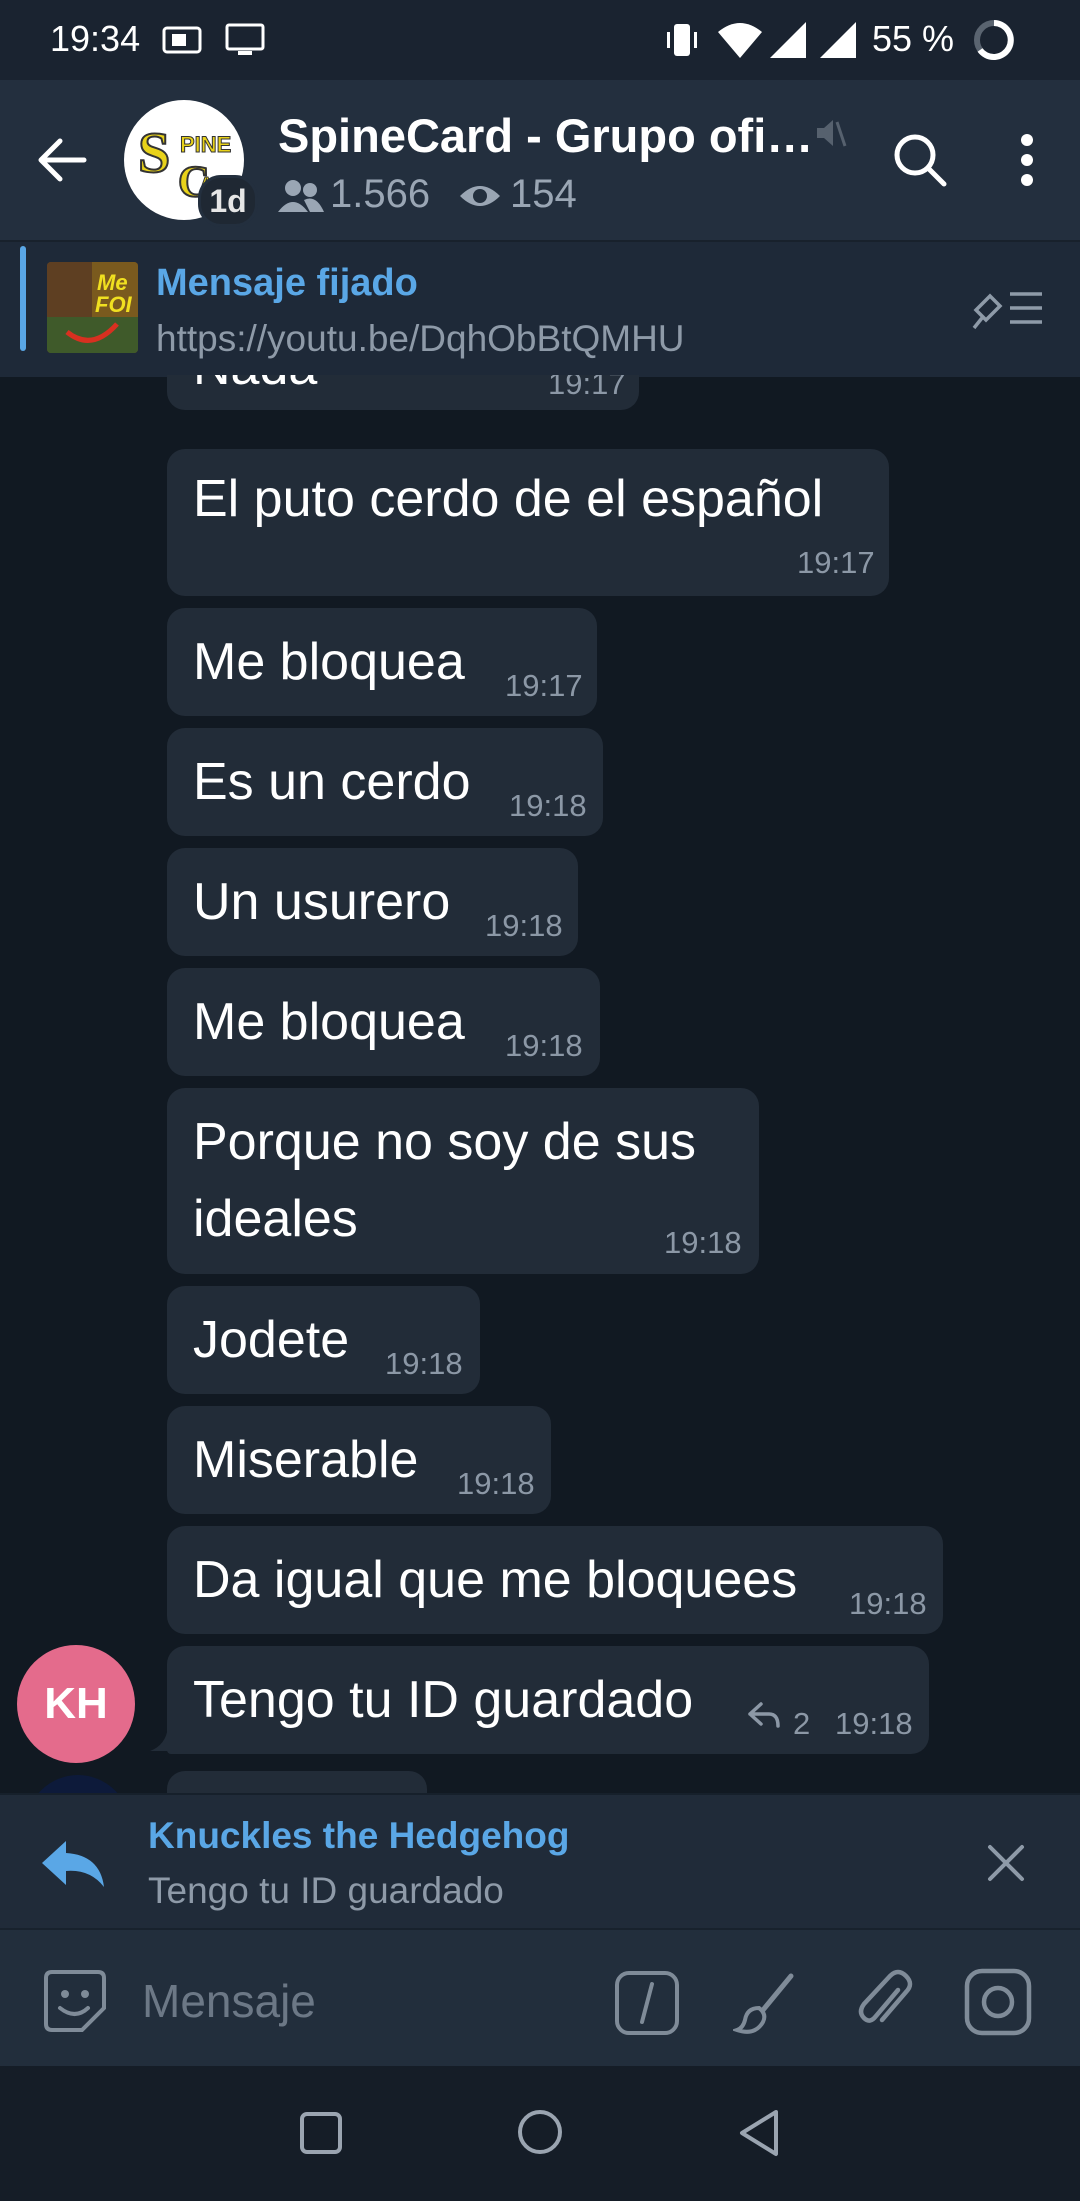  What do you see at coordinates (306, 1460) in the screenshot?
I see `message-text: Miserable` at bounding box center [306, 1460].